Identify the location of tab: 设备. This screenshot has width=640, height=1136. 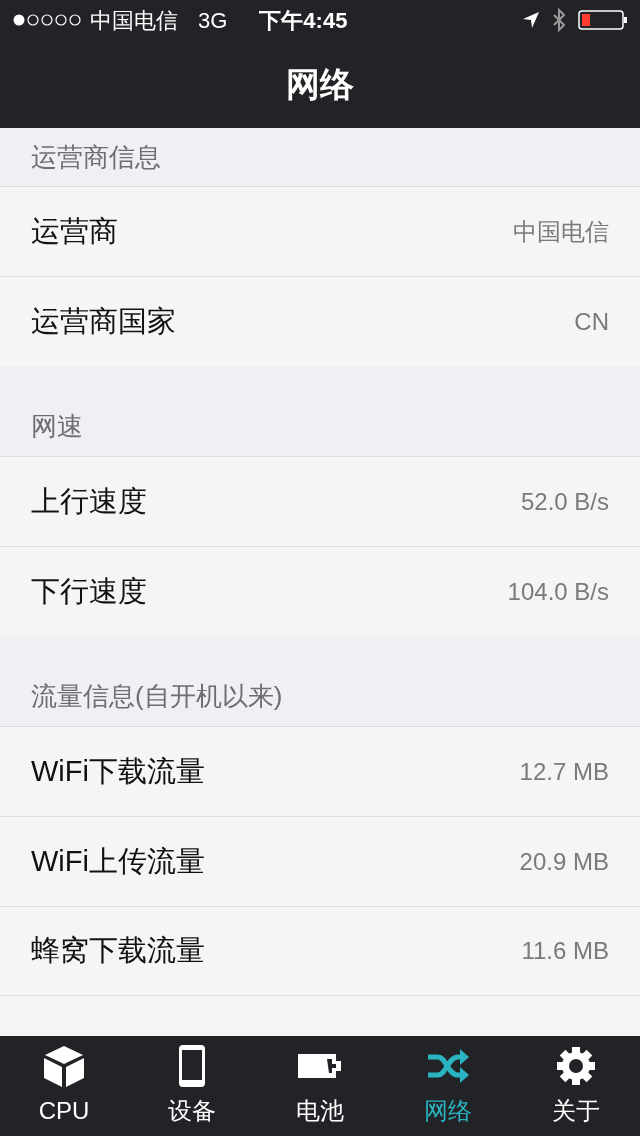
(192, 1086).